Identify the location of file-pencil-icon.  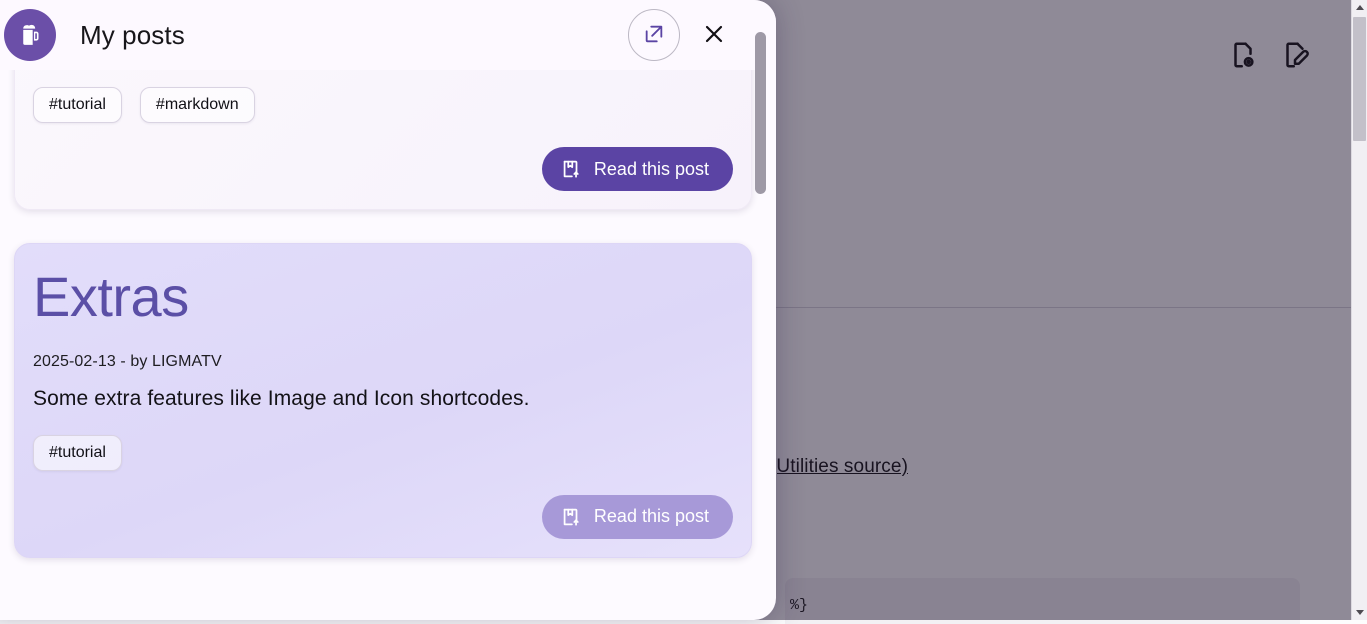
(1295, 55).